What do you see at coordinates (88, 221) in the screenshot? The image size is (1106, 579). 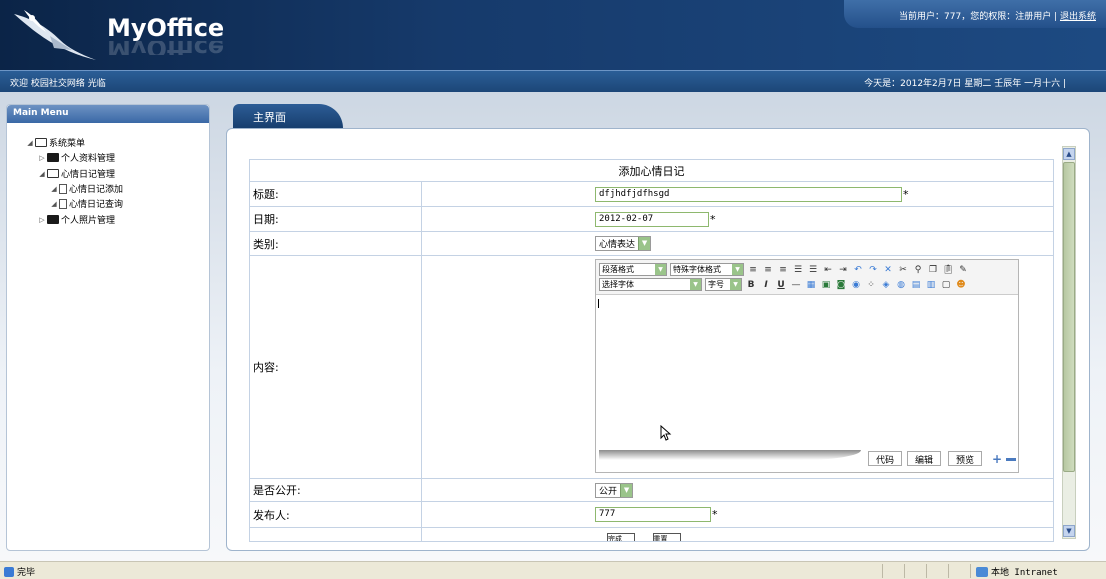 I see `tree-item-label: 个人照片管理` at bounding box center [88, 221].